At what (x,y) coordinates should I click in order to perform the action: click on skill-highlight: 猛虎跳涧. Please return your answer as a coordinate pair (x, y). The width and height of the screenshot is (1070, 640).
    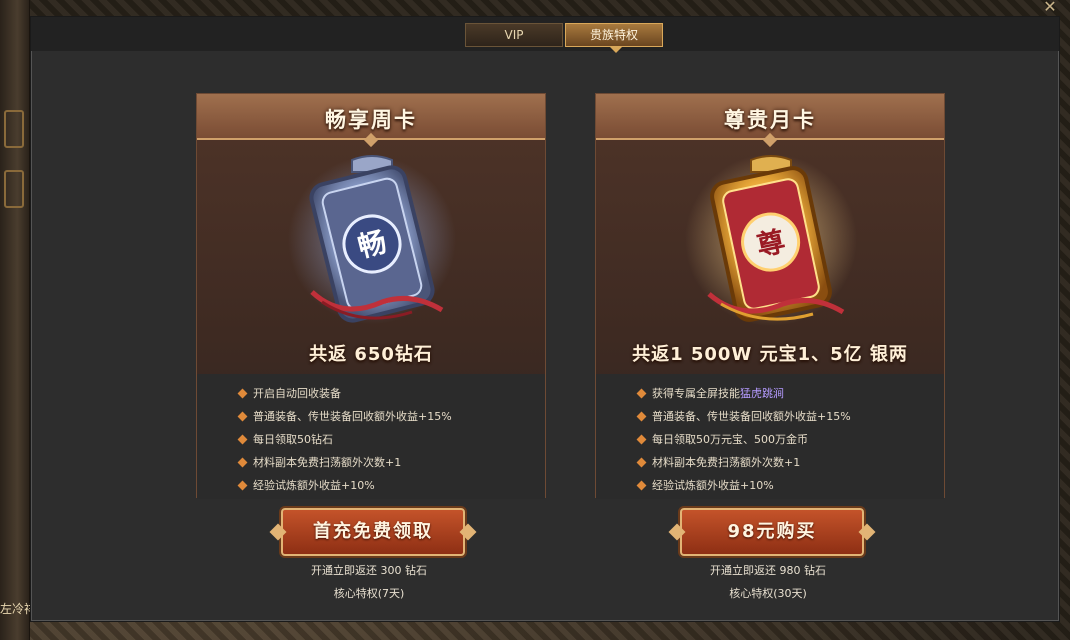
    Looking at the image, I should click on (762, 393).